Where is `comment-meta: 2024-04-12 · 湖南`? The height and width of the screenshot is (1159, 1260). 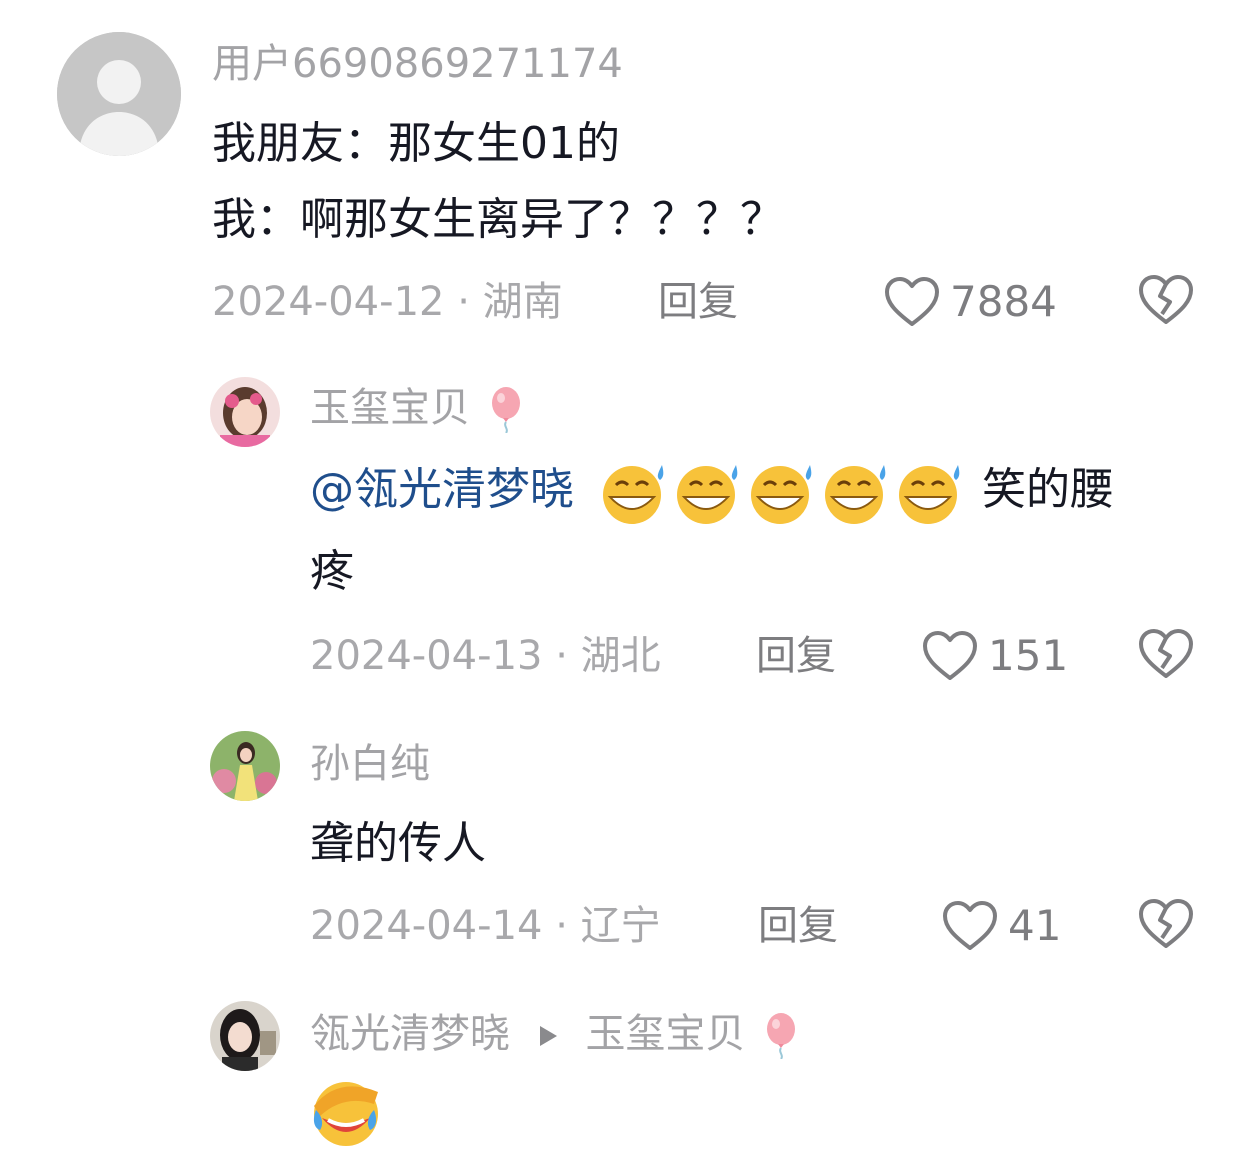
comment-meta: 2024-04-12 · 湖南 is located at coordinates (387, 302).